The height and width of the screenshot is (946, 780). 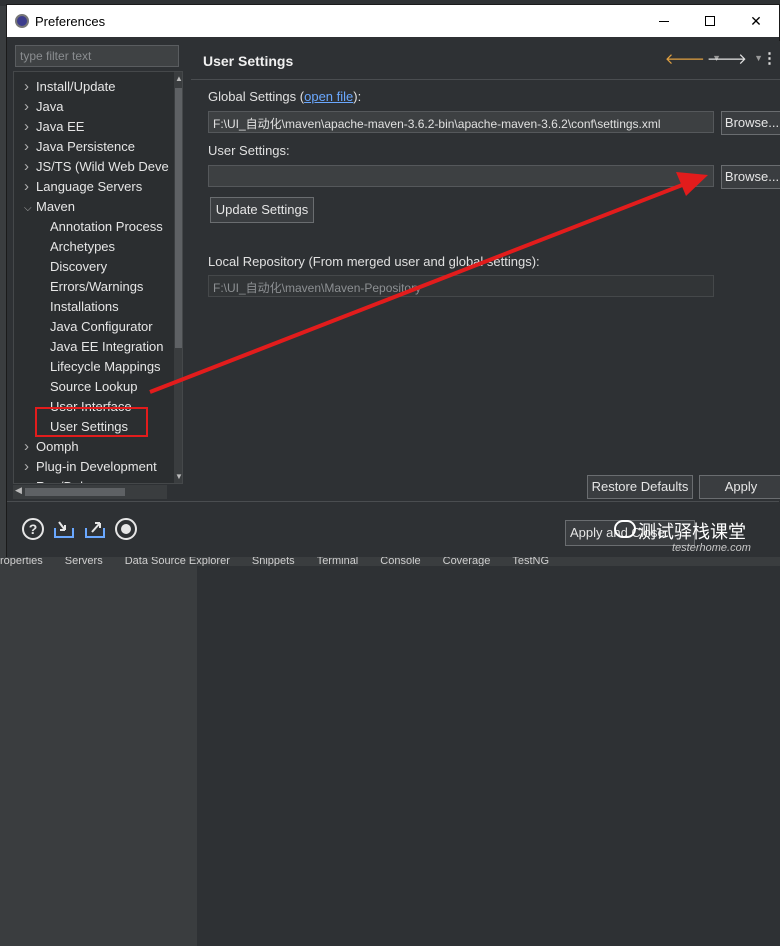 What do you see at coordinates (249, 150) in the screenshot?
I see `user-settings-label: User Settings:` at bounding box center [249, 150].